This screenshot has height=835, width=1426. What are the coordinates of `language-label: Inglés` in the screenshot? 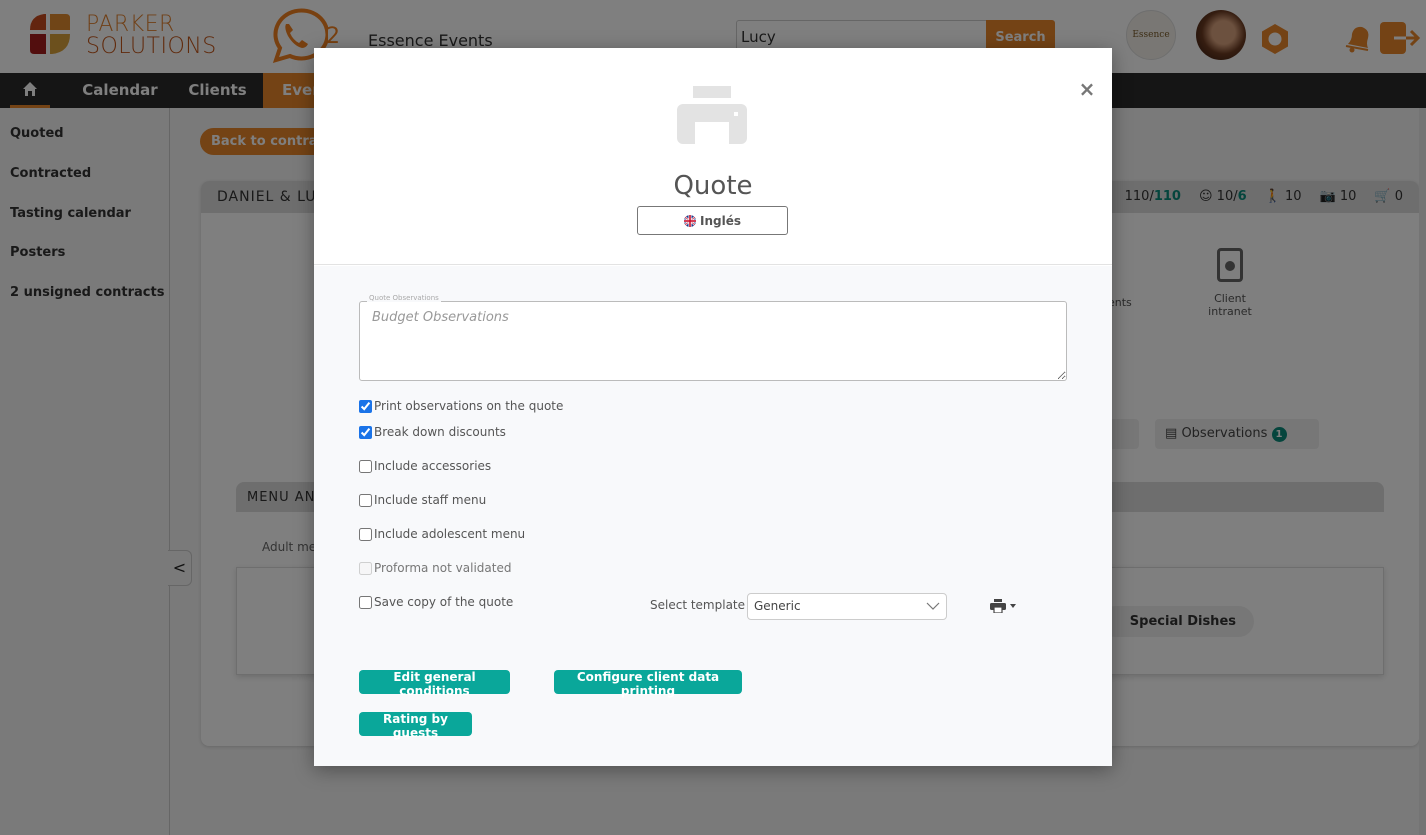 It's located at (720, 220).